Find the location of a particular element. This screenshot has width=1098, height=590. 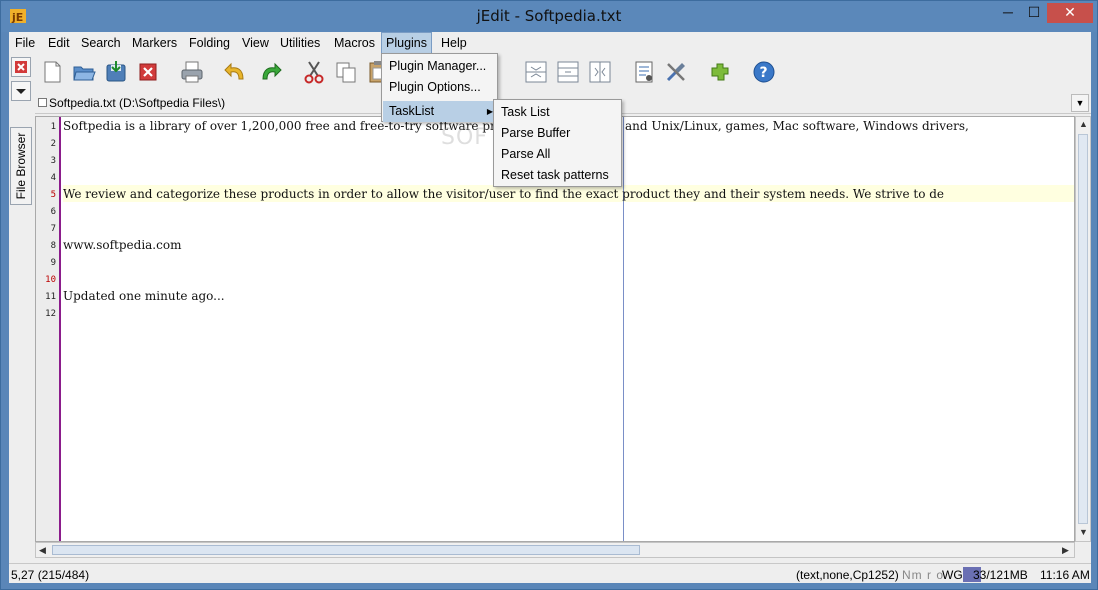

minimize-button: ─ is located at coordinates (1008, 13).